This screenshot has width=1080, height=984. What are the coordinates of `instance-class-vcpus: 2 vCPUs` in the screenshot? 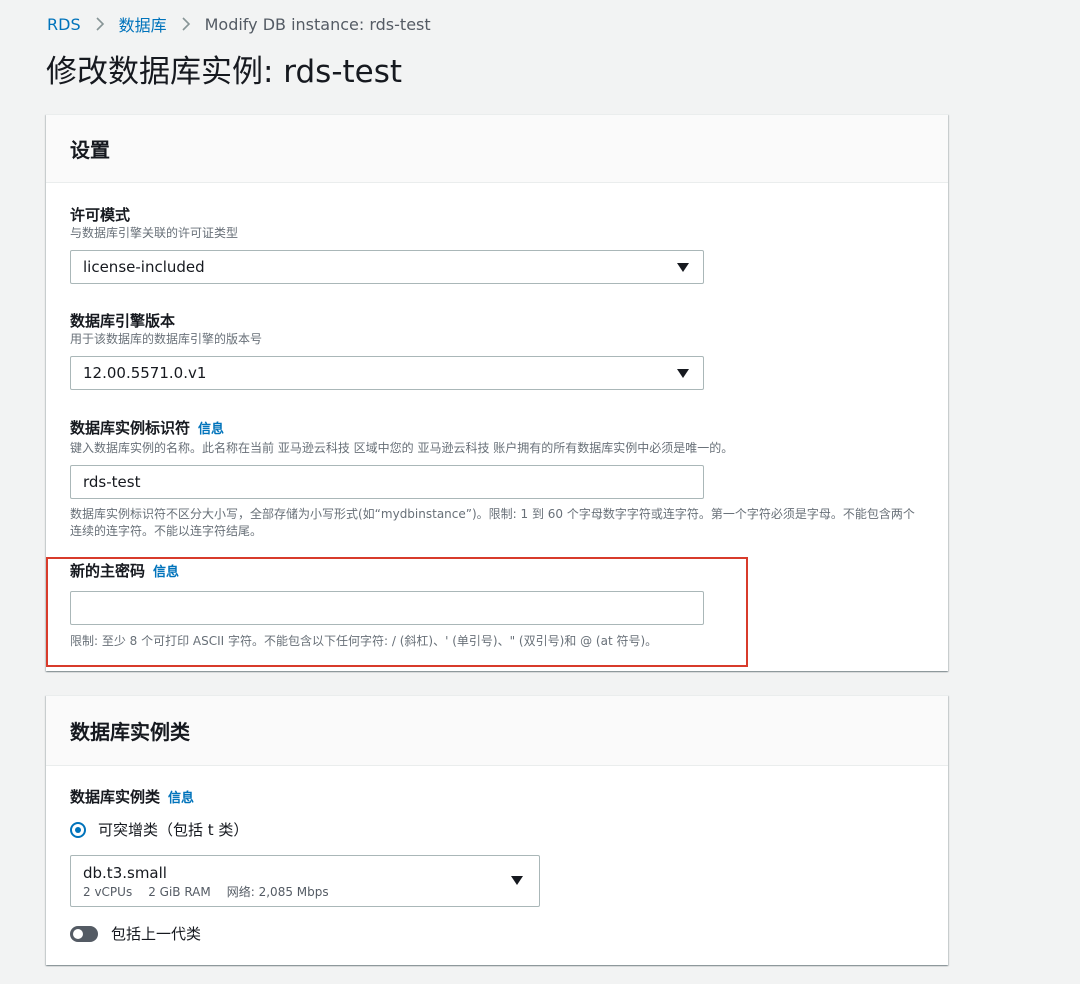 It's located at (108, 892).